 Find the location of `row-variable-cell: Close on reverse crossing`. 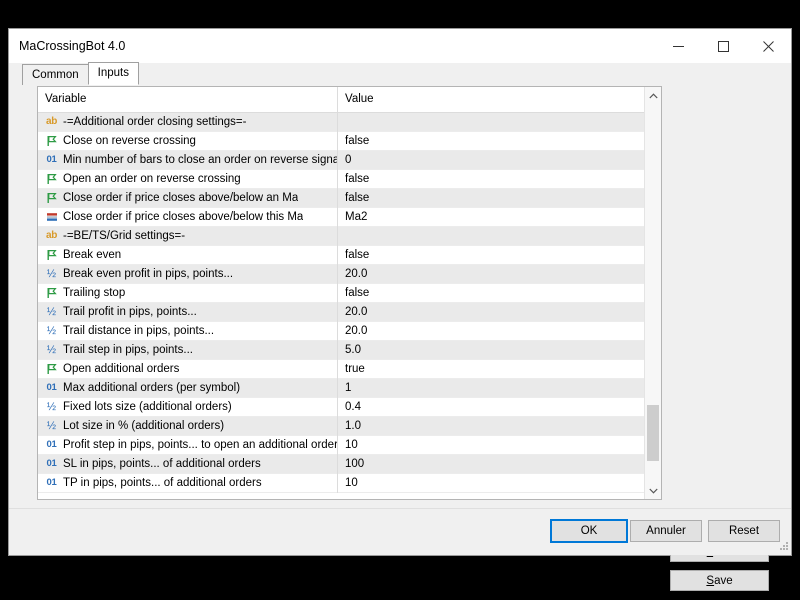

row-variable-cell: Close on reverse crossing is located at coordinates (188, 141).